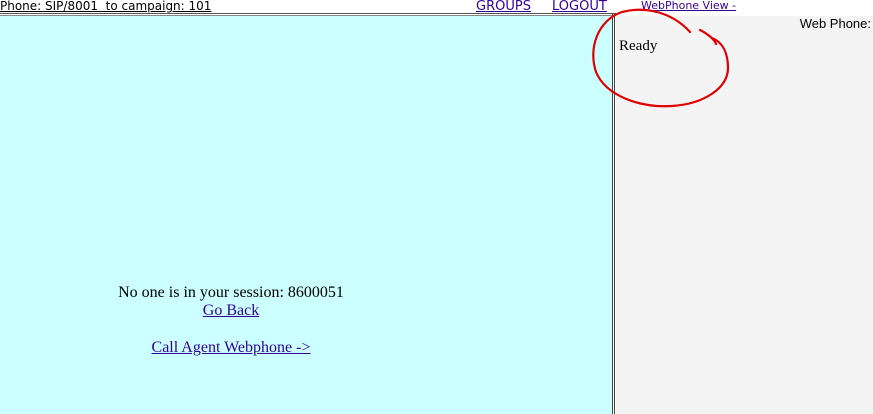  Describe the element at coordinates (231, 348) in the screenshot. I see `call-agent-webphone-link: Call Agent Webphone ->` at that location.